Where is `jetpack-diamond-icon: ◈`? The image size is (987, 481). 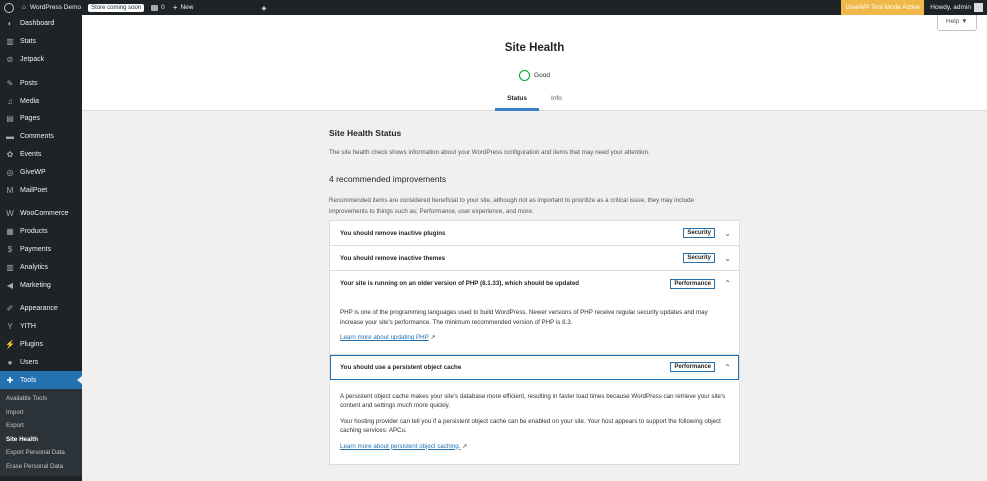 jetpack-diamond-icon: ◈ is located at coordinates (263, 7).